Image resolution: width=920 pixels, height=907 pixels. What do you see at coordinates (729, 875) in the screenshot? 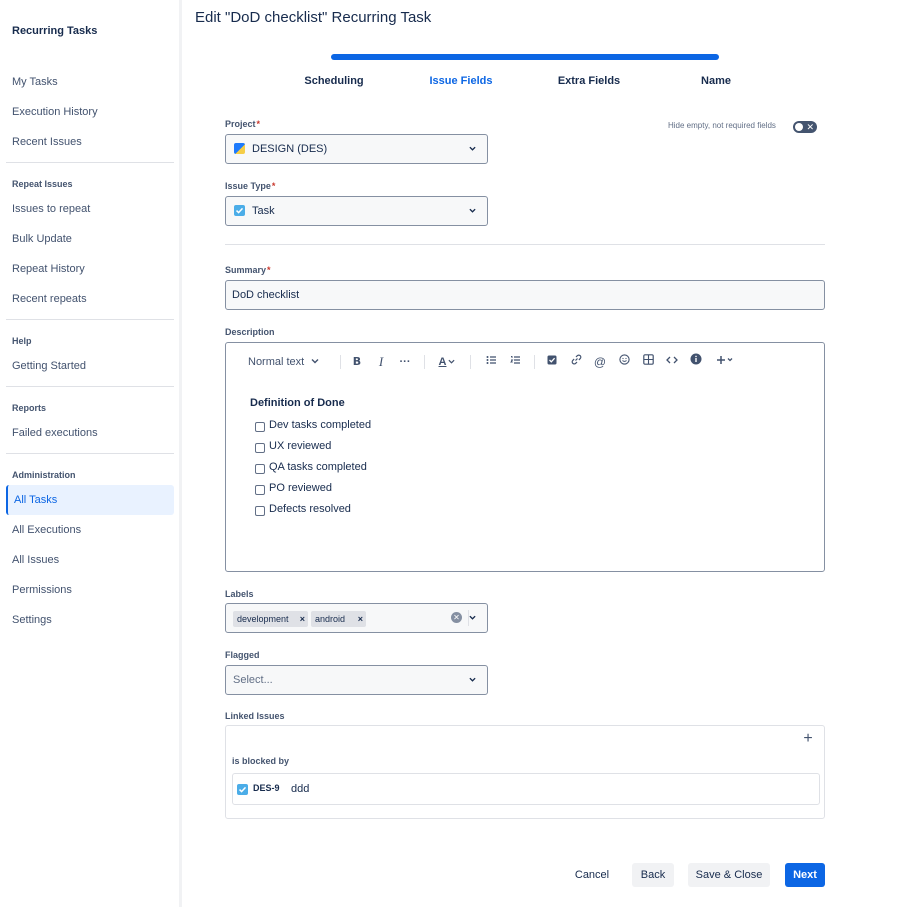
I see `save-close-button: Save & Close` at bounding box center [729, 875].